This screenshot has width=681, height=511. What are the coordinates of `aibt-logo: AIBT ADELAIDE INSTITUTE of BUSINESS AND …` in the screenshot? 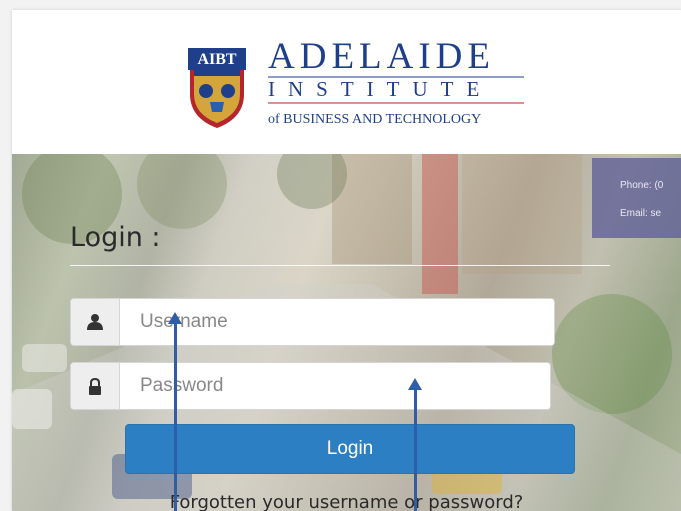 It's located at (356, 82).